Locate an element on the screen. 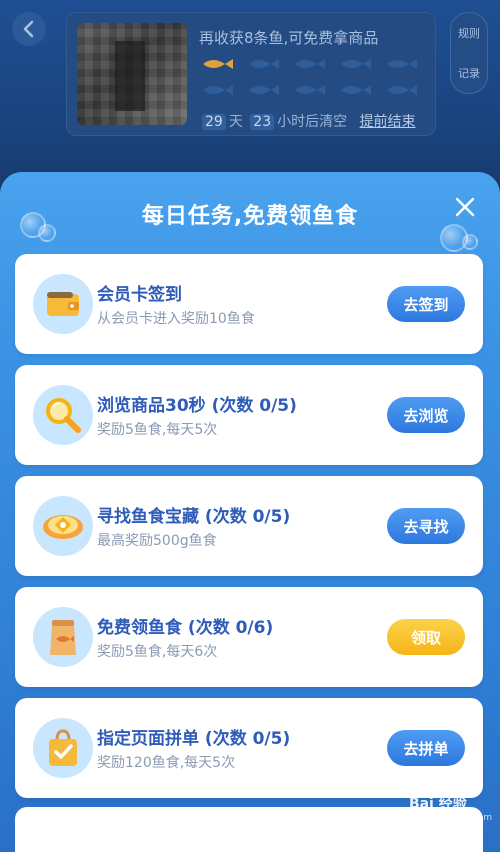 This screenshot has height=852, width=500. task-card: 会员卡签到 从会员卡进入奖励10鱼食 去签到 is located at coordinates (249, 304).